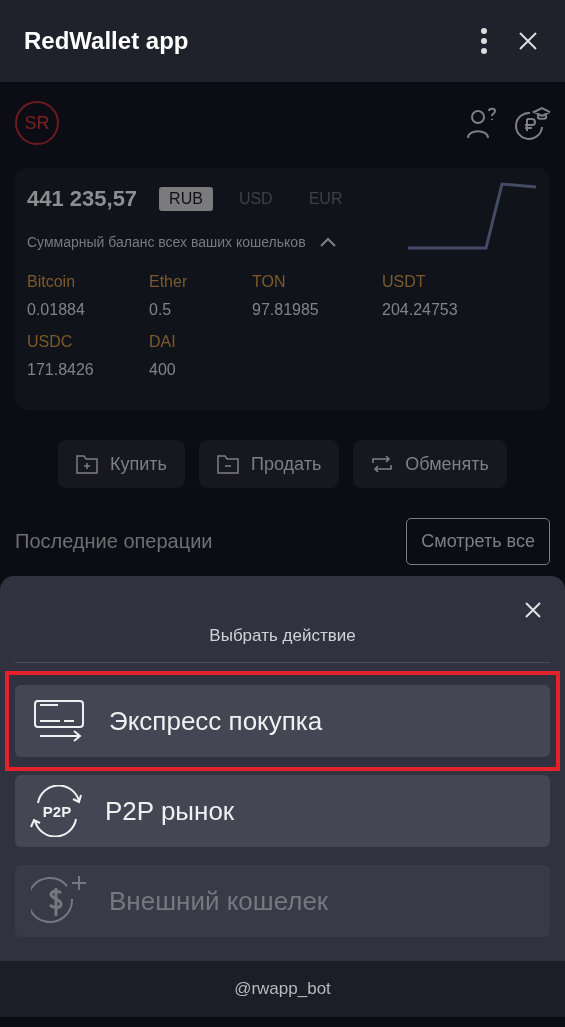  Describe the element at coordinates (87, 464) in the screenshot. I see `folder-plus-icon` at that location.